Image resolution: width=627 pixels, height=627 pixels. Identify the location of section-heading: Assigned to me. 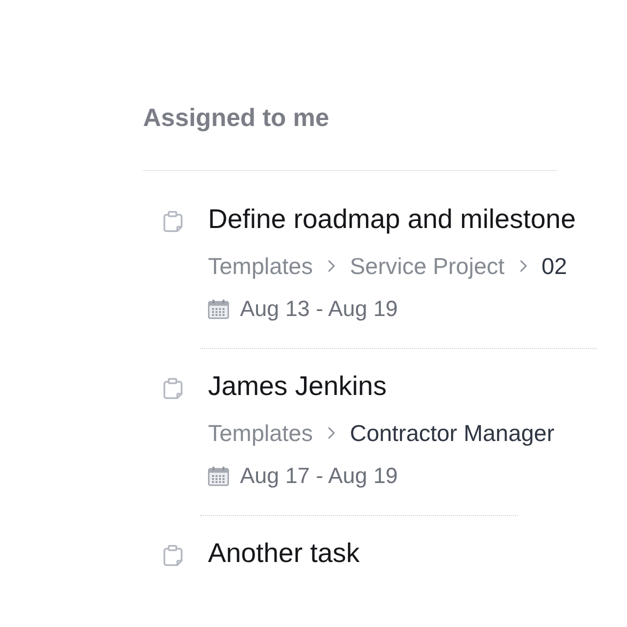
(236, 118).